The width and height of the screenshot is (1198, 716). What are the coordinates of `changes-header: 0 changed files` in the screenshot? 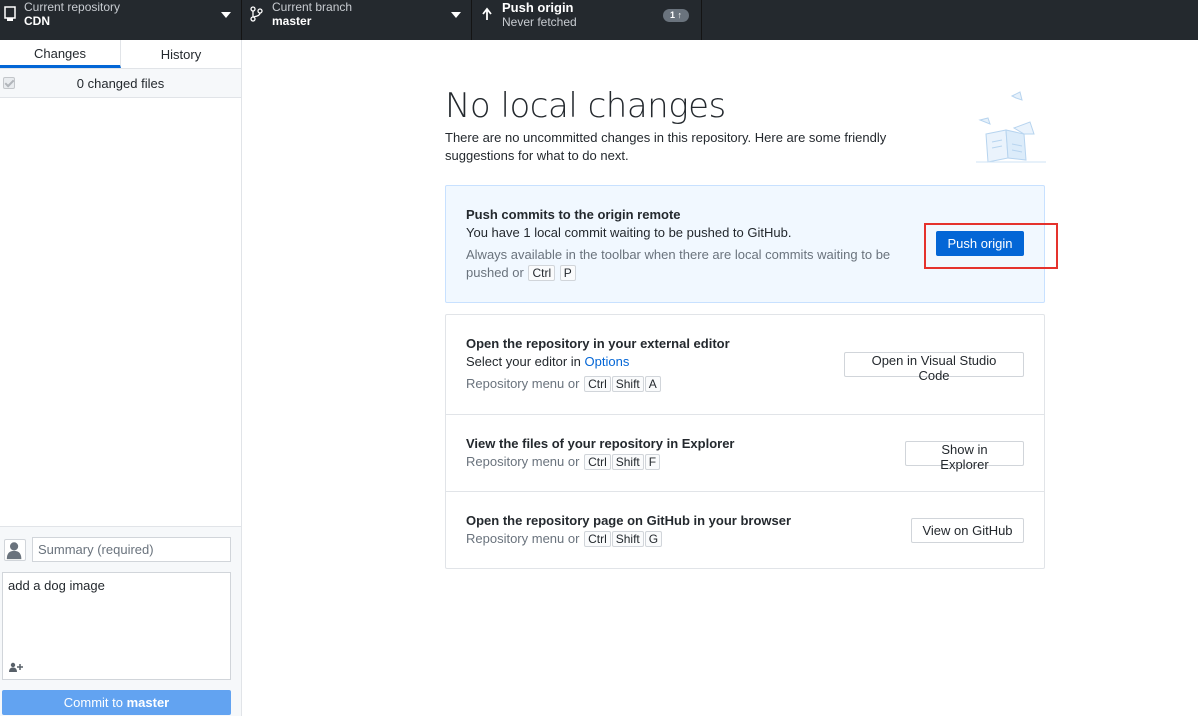 It's located at (120, 83).